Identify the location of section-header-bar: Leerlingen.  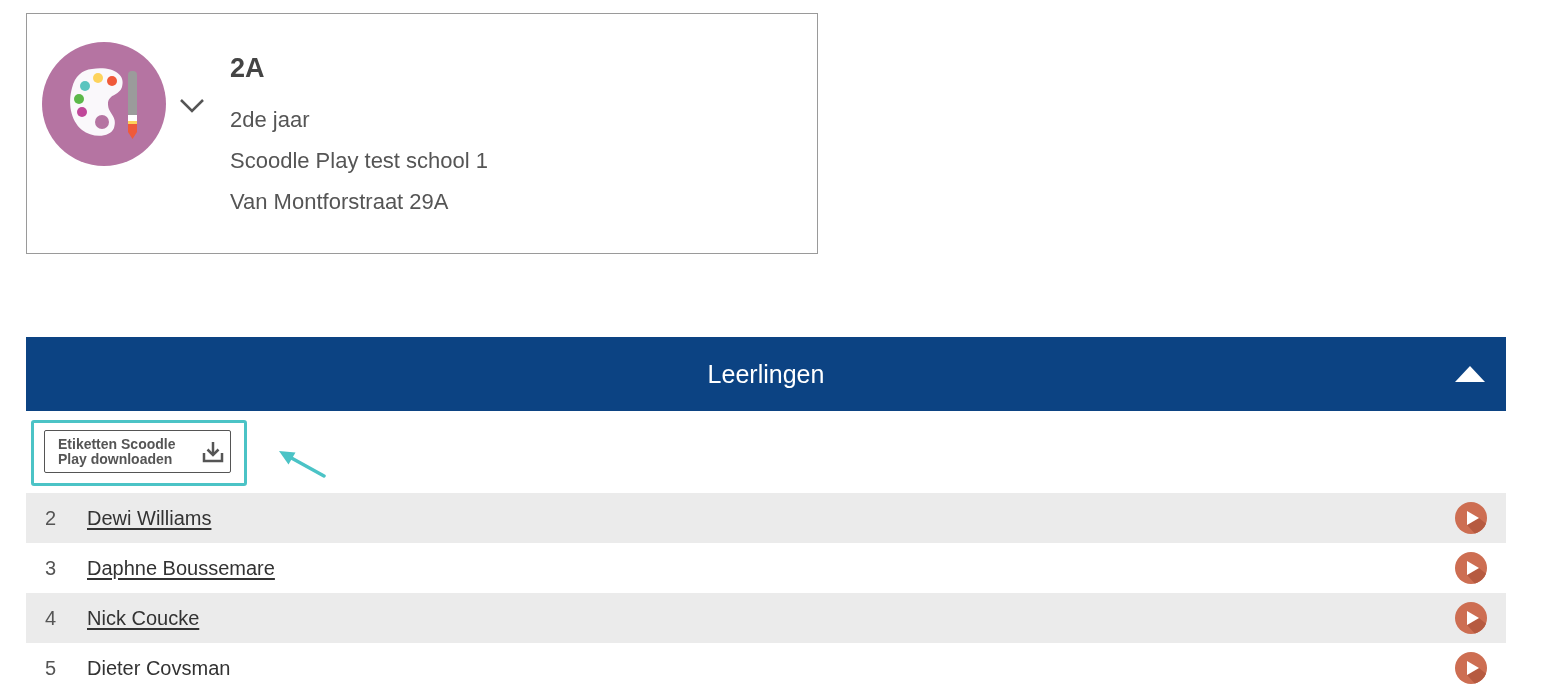
(766, 374).